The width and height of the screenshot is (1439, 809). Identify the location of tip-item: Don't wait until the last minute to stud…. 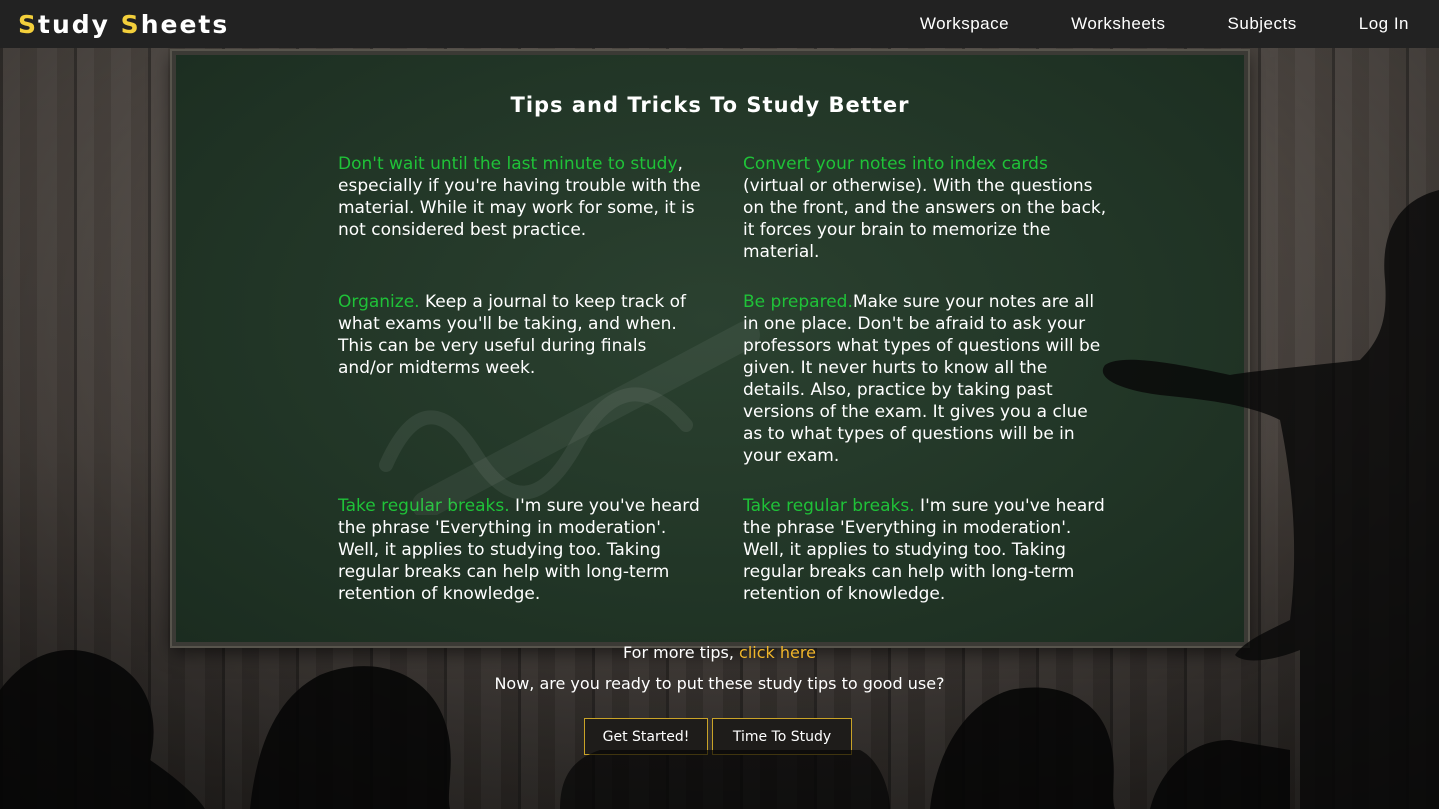
(520, 208).